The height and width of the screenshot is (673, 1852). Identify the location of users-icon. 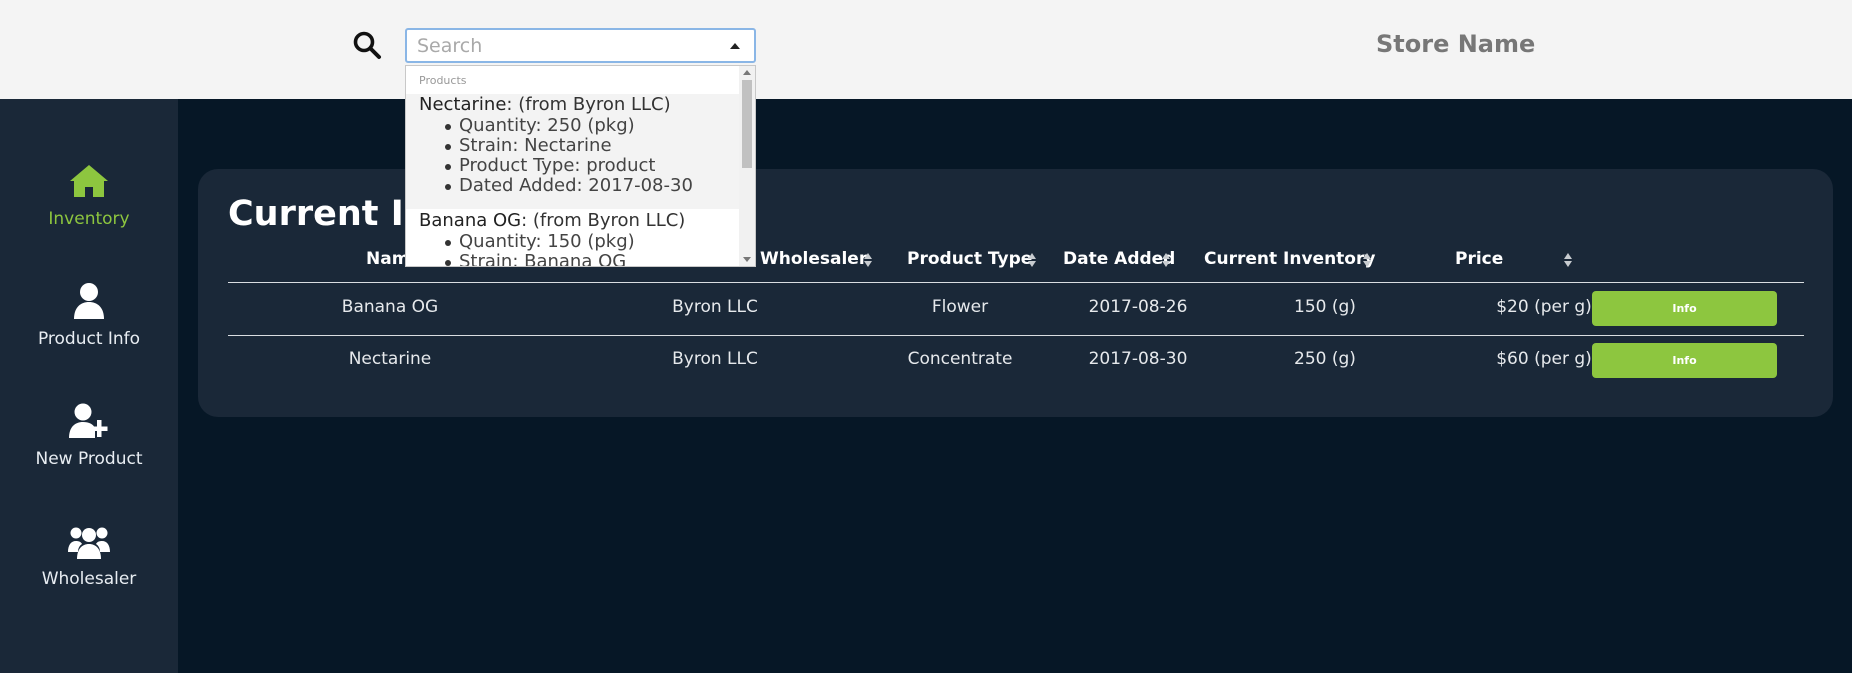
(89, 543).